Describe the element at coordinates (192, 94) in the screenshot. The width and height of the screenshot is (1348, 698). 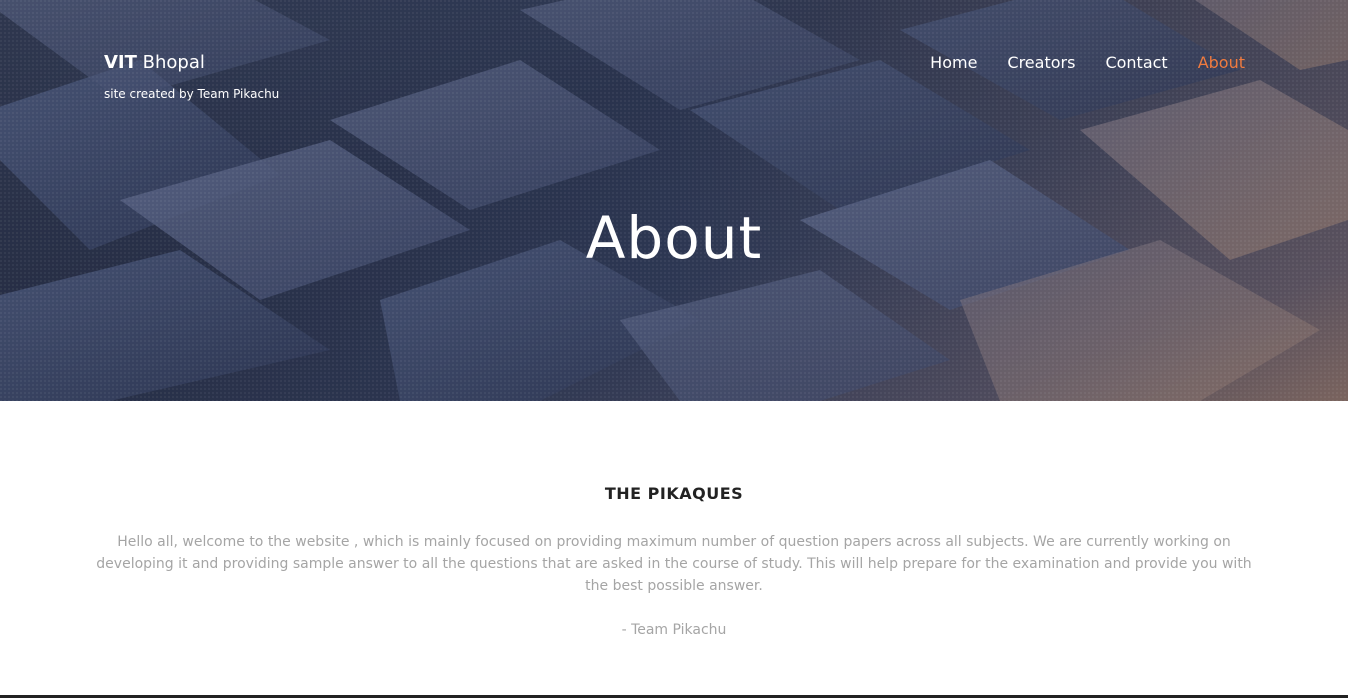
I see `site-tagline: site created by Team Pikachu` at that location.